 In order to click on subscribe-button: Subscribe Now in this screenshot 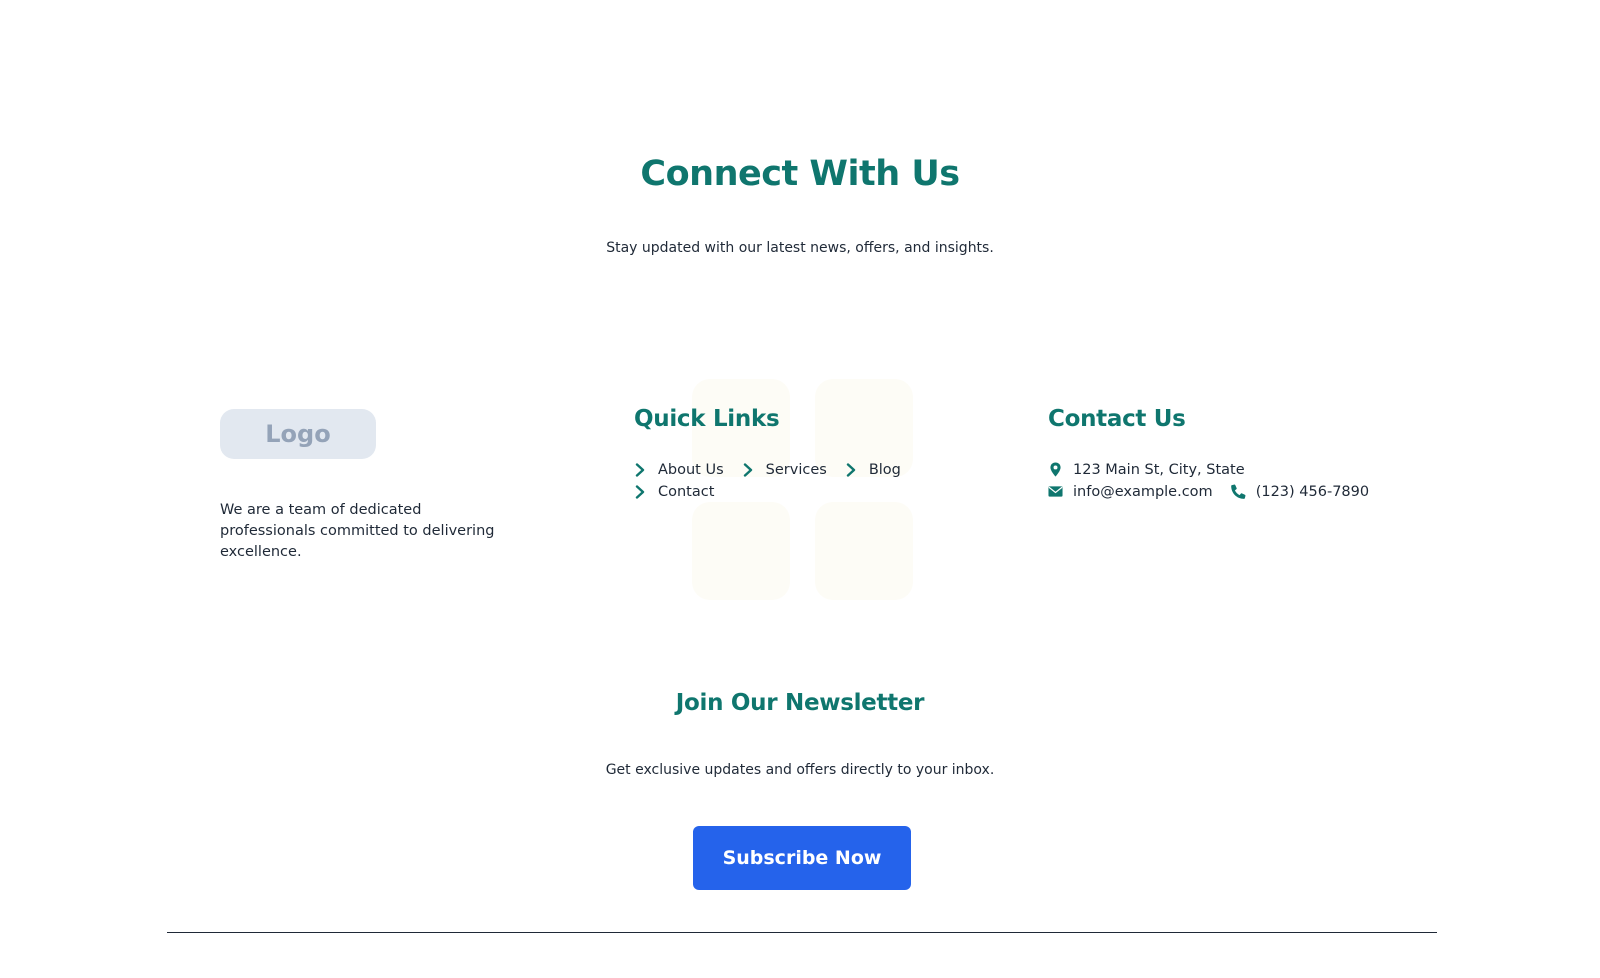, I will do `click(802, 858)`.